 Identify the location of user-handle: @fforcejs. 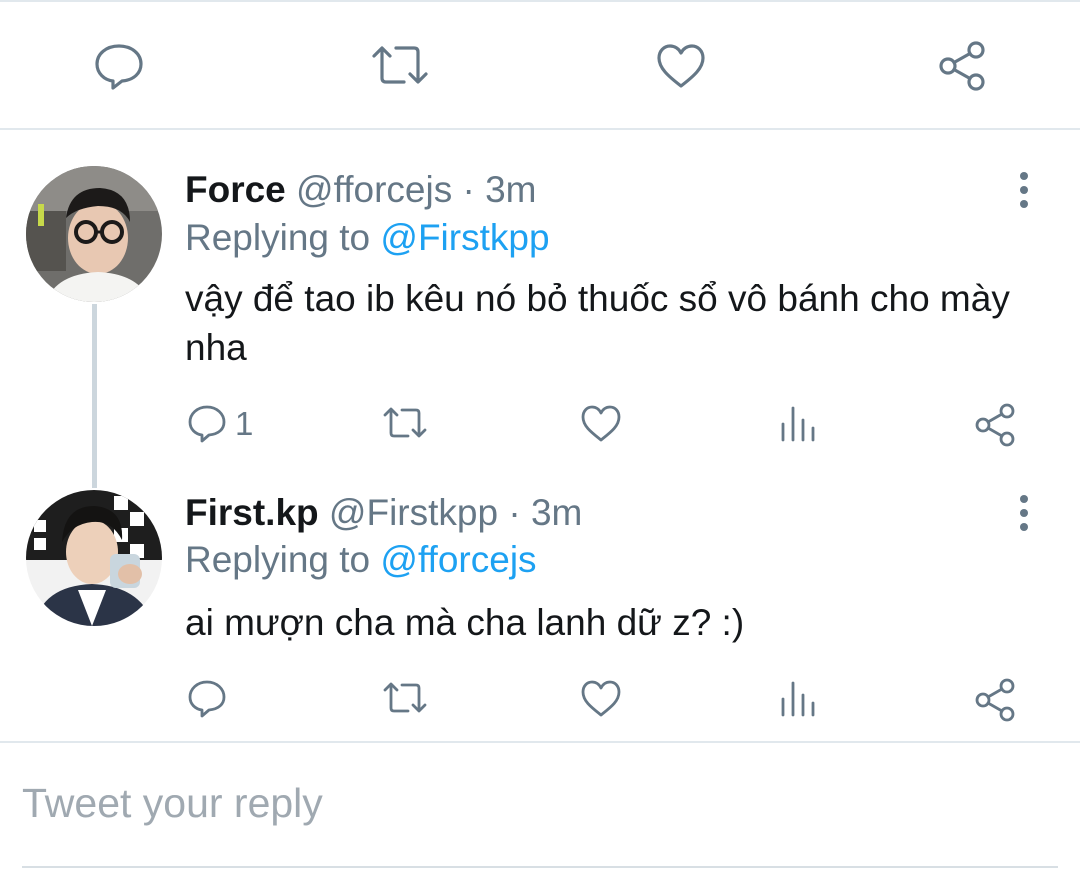
(374, 189).